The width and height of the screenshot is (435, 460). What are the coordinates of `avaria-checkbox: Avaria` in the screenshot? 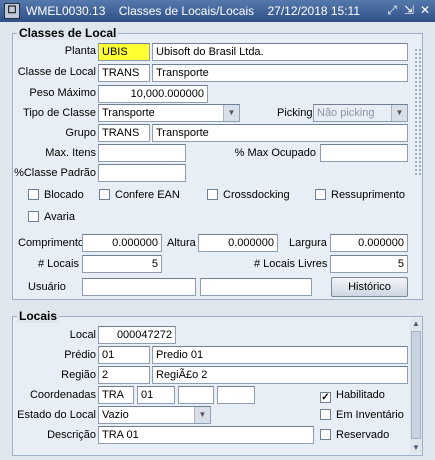 It's located at (51, 217).